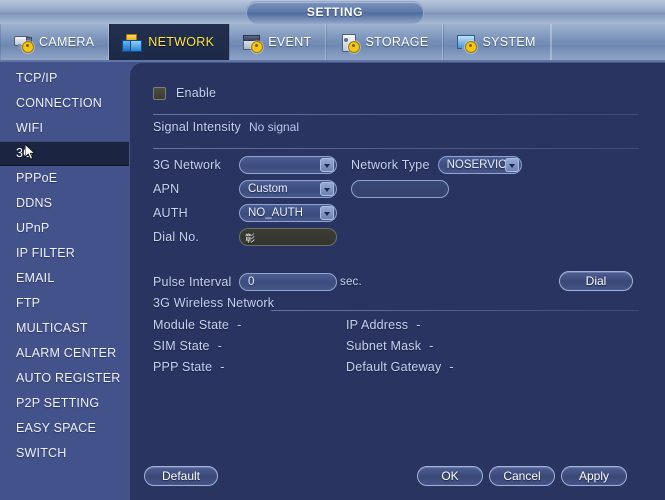  What do you see at coordinates (37, 78) in the screenshot?
I see `sidebar-item-label: TCP/IP` at bounding box center [37, 78].